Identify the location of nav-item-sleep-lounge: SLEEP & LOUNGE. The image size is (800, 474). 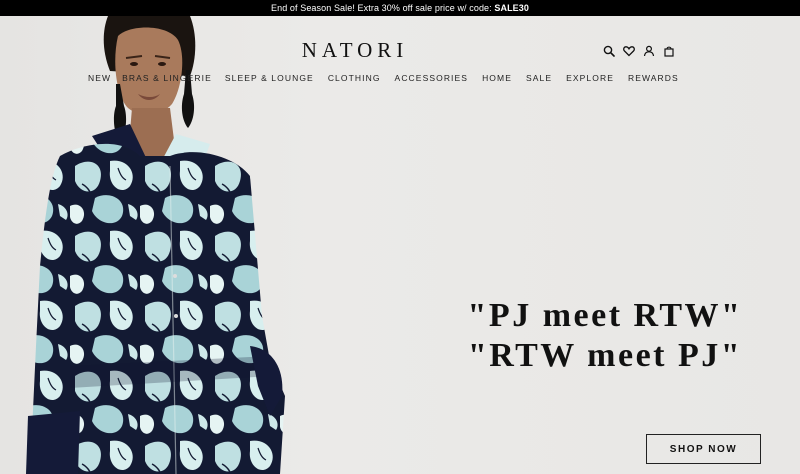
(269, 78).